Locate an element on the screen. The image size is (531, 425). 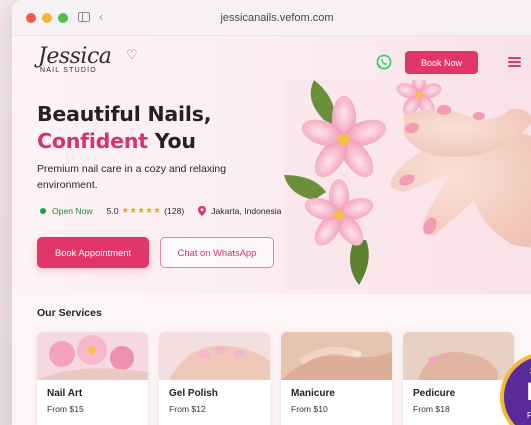
headline-accent: Confident is located at coordinates (92, 141).